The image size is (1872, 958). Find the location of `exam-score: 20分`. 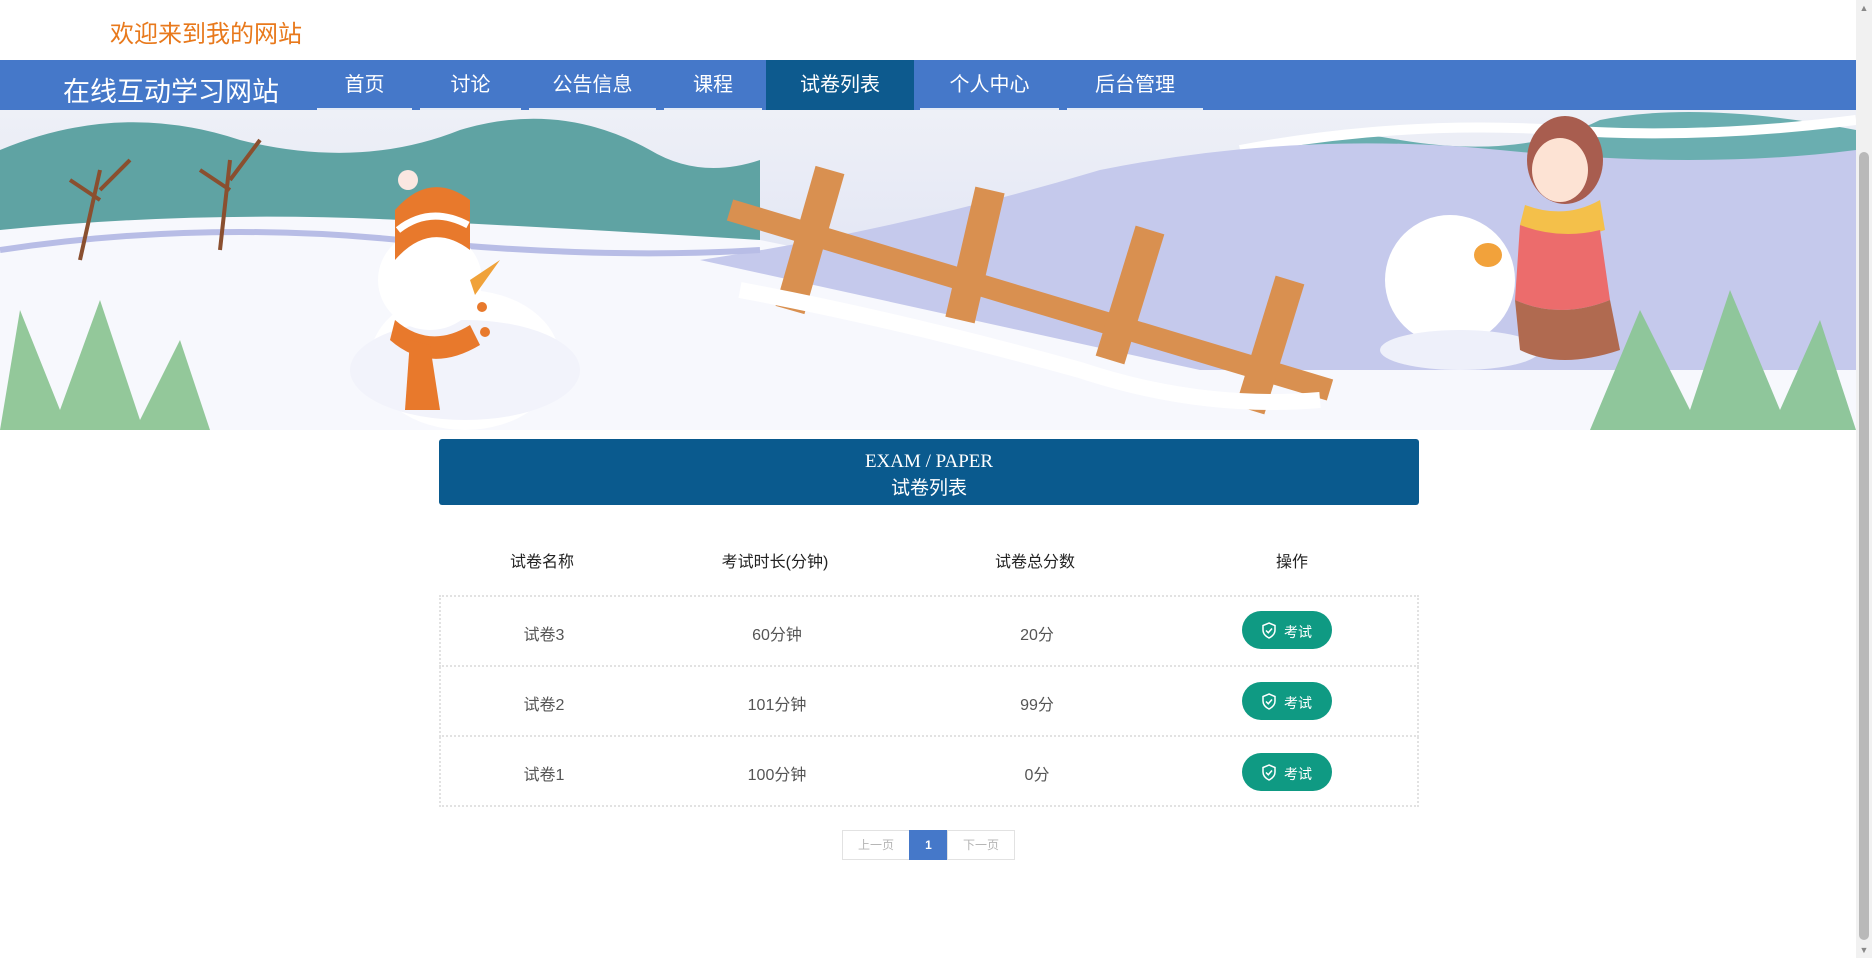

exam-score: 20分 is located at coordinates (1037, 635).